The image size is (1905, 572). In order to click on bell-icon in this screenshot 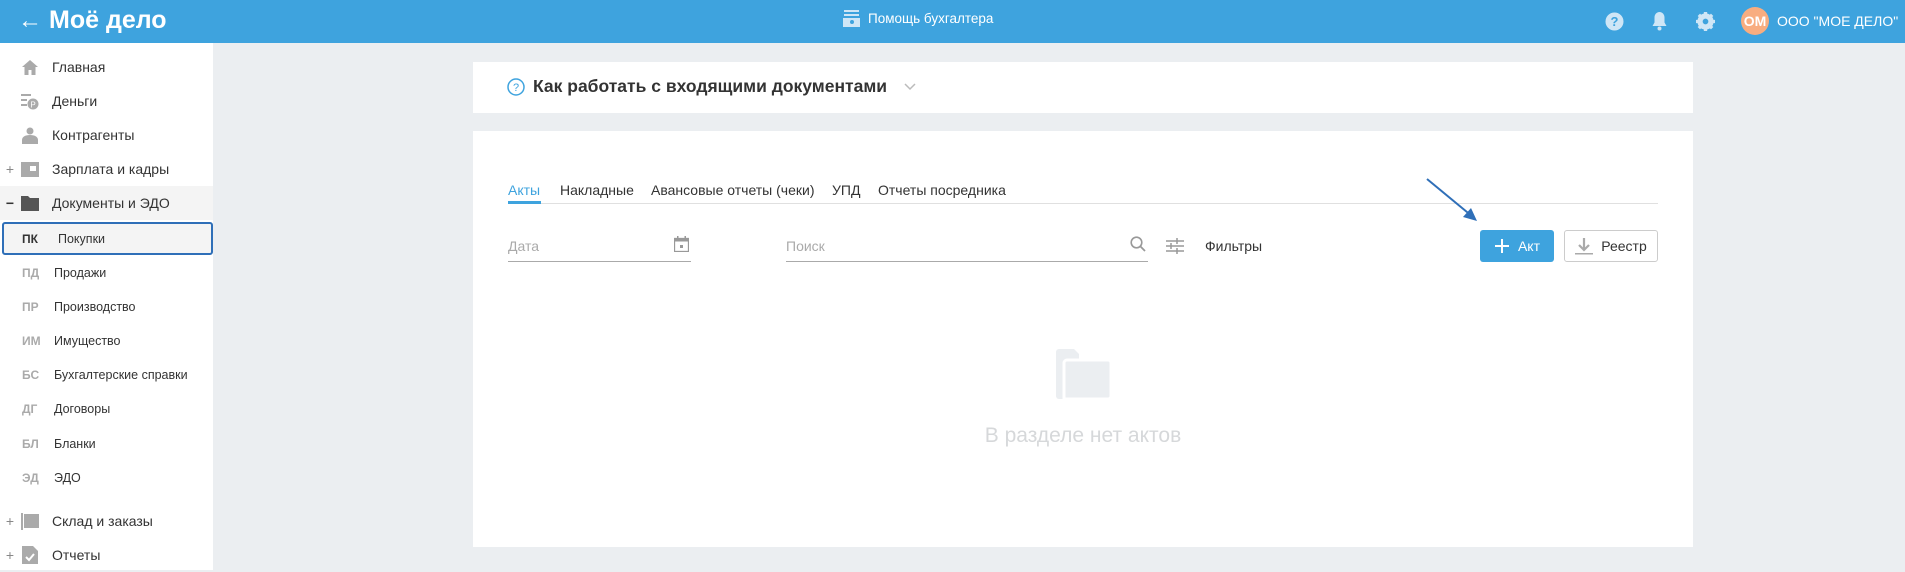, I will do `click(1659, 21)`.